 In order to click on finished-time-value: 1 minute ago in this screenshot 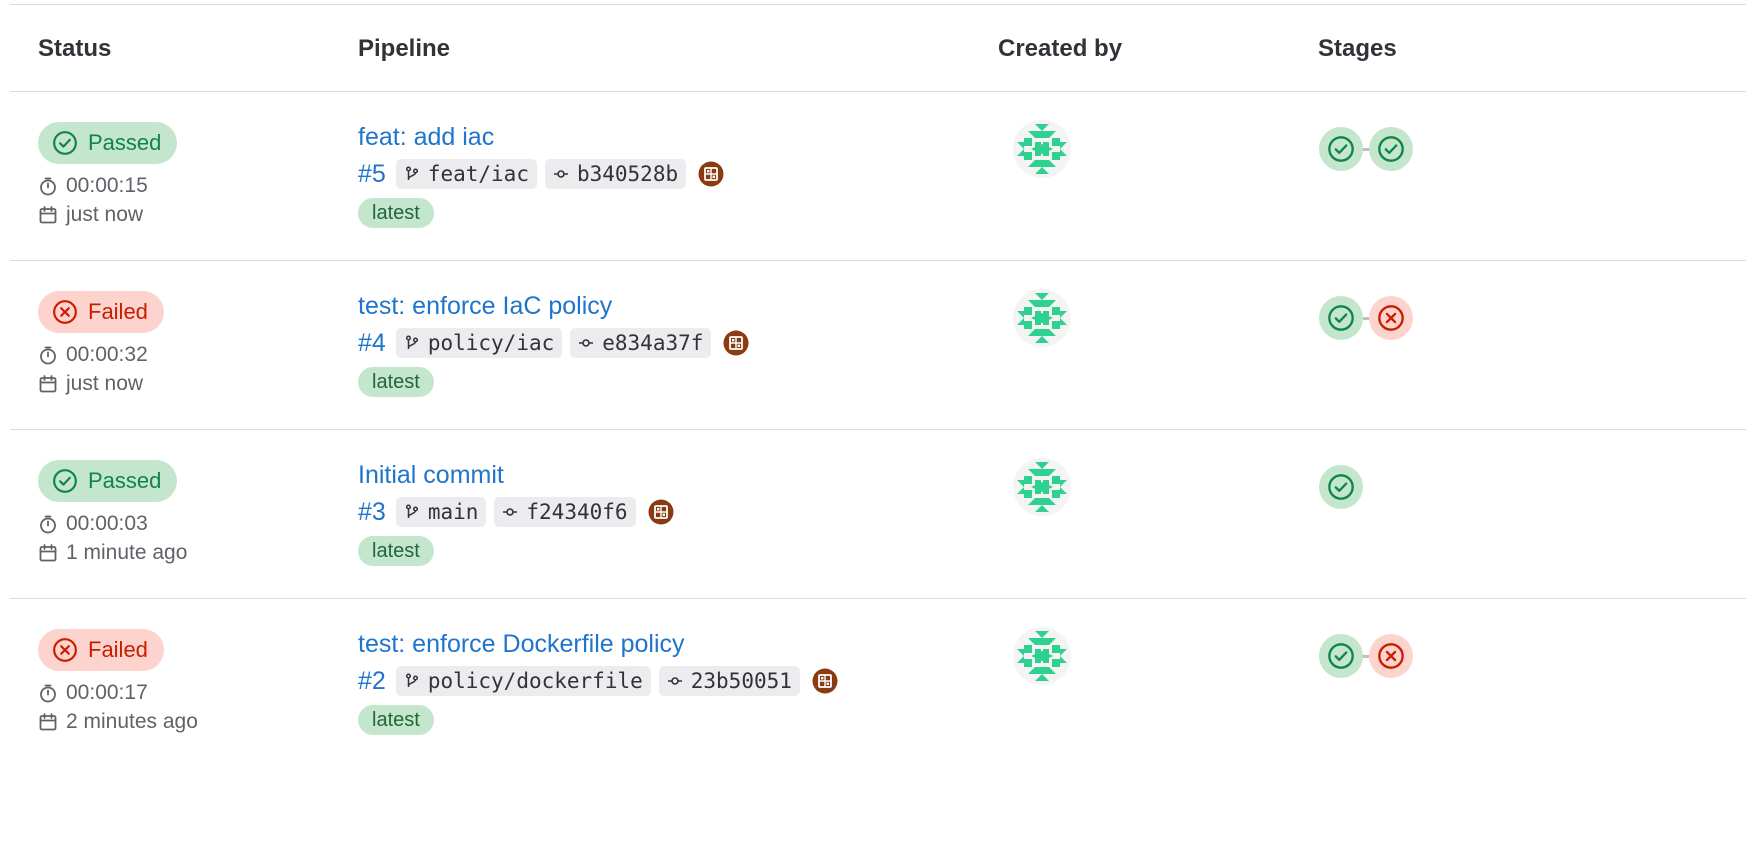, I will do `click(127, 552)`.